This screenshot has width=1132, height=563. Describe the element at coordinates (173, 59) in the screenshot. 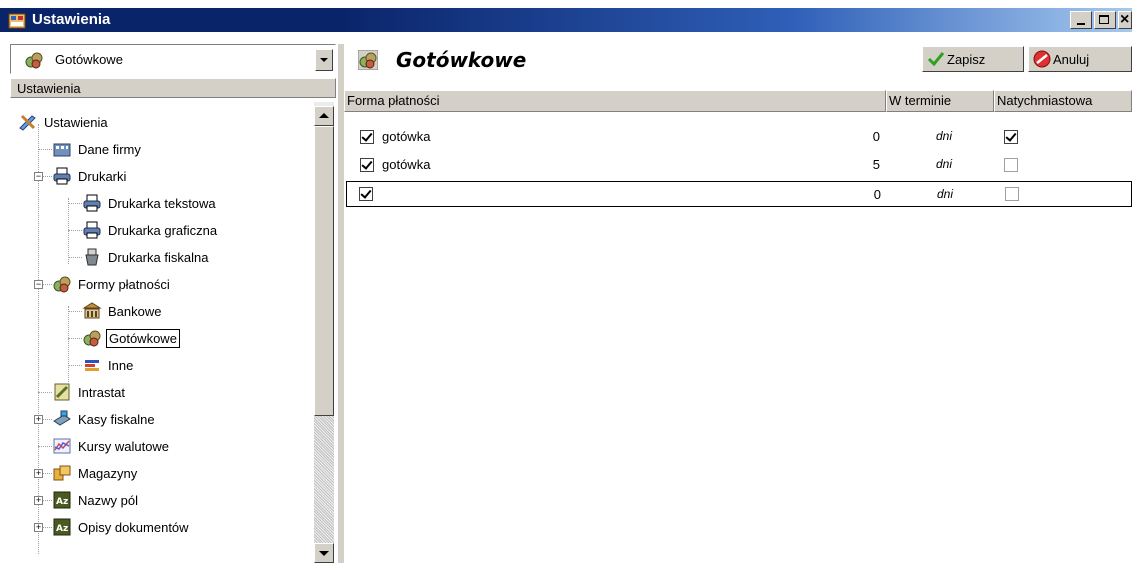

I see `section-combo: Gotówkowe` at that location.